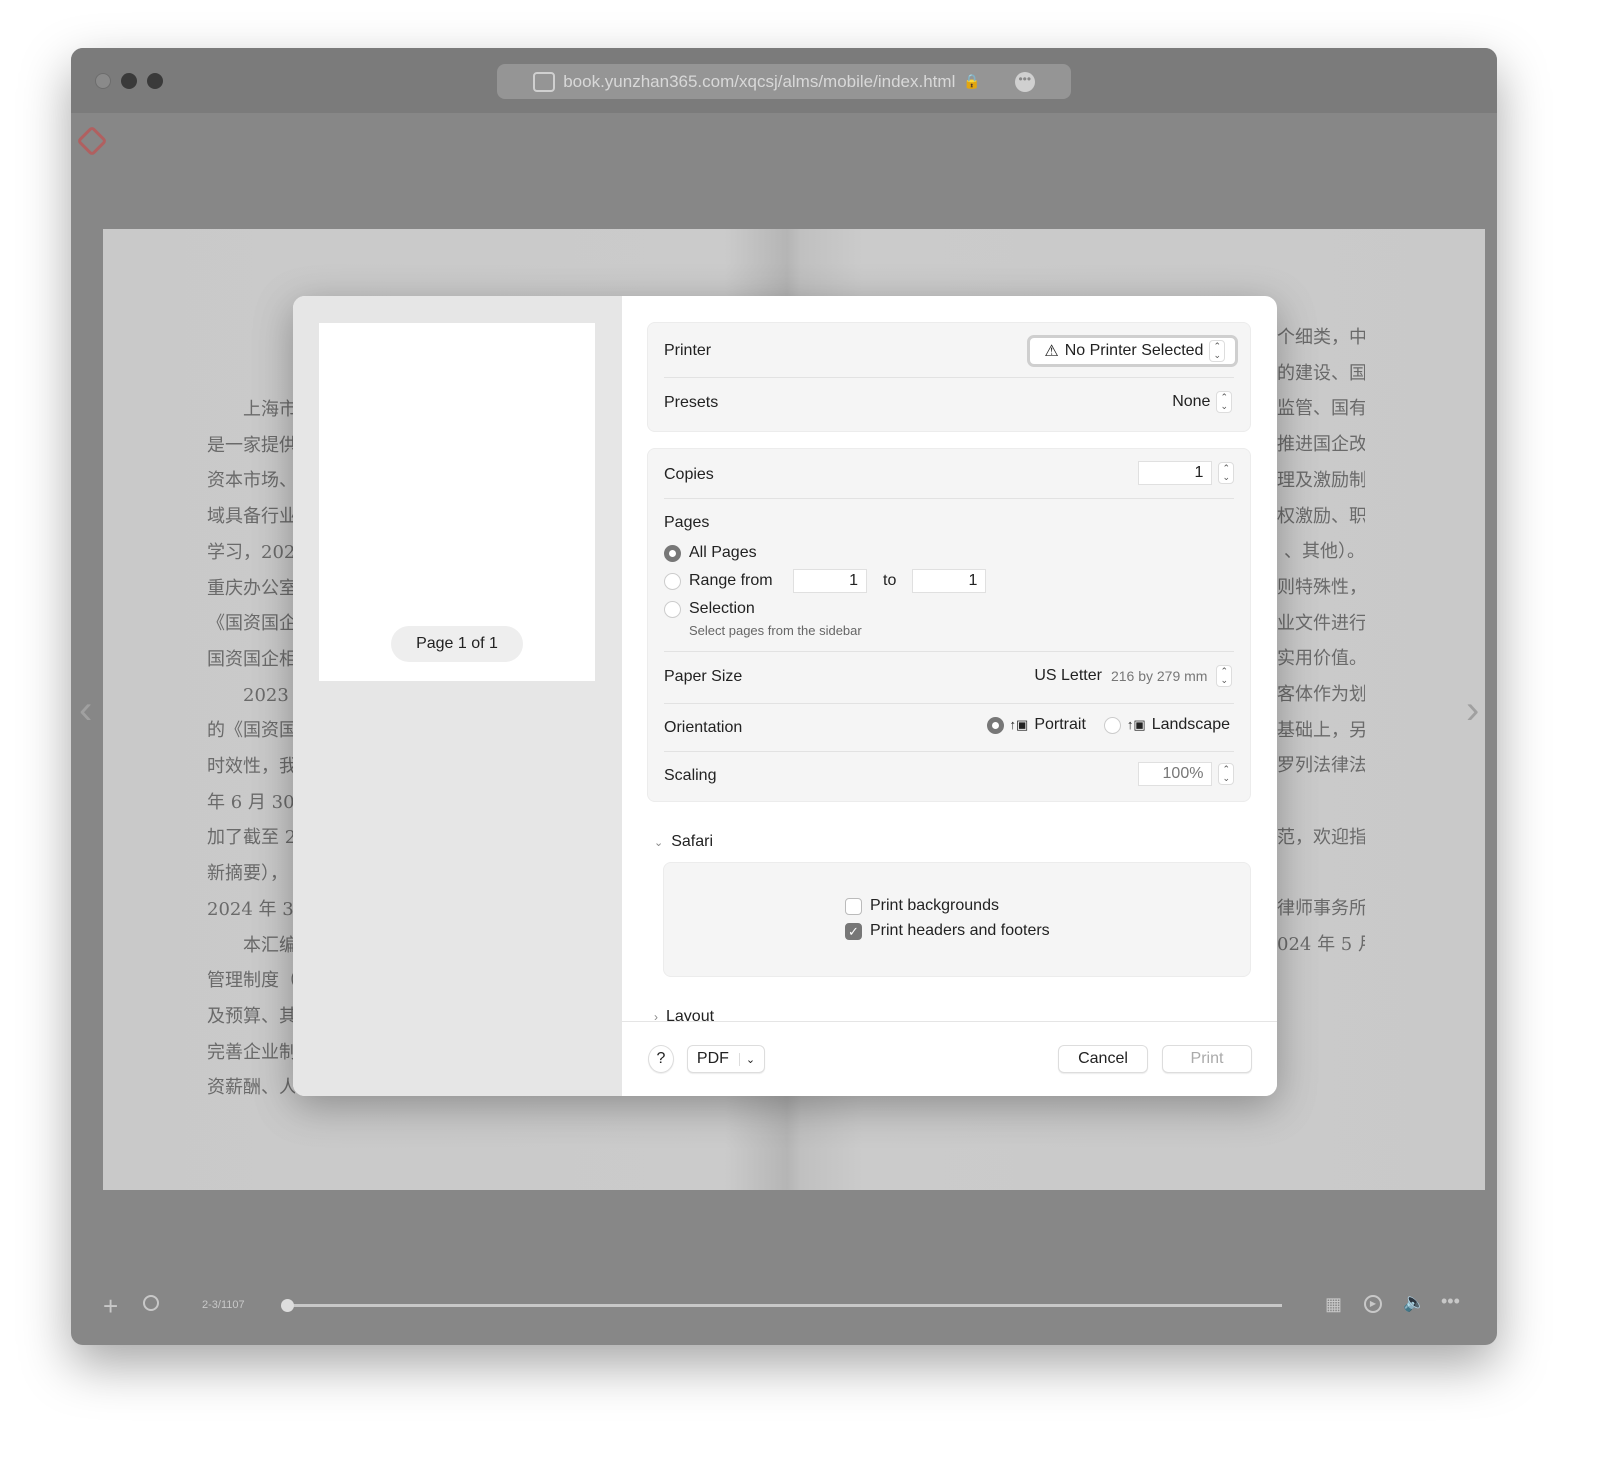  I want to click on text-line: 基础上，另, so click(1321, 730).